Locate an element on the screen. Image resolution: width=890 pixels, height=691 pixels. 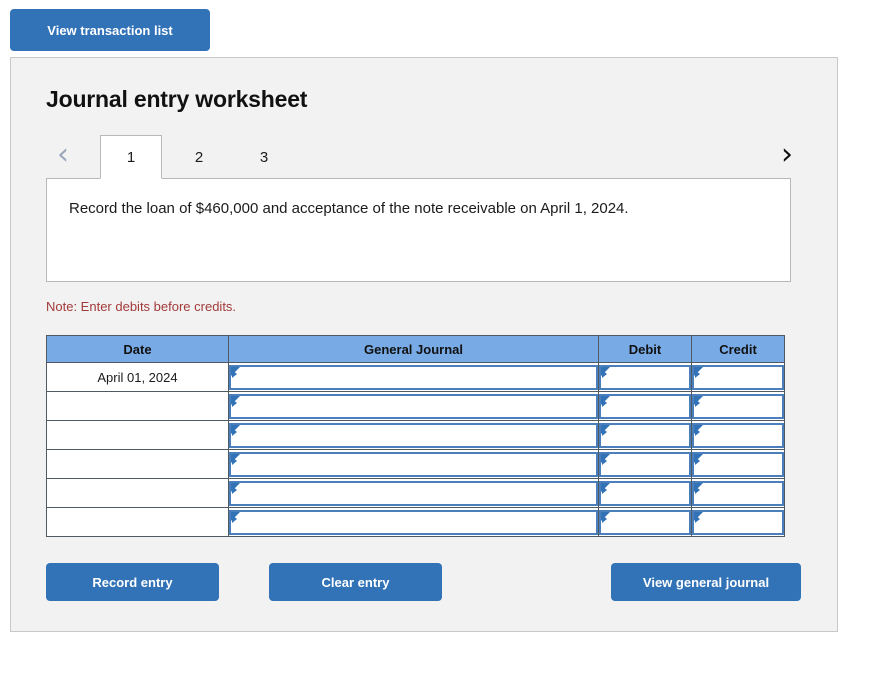
tab-entry-1: 1 is located at coordinates (131, 157).